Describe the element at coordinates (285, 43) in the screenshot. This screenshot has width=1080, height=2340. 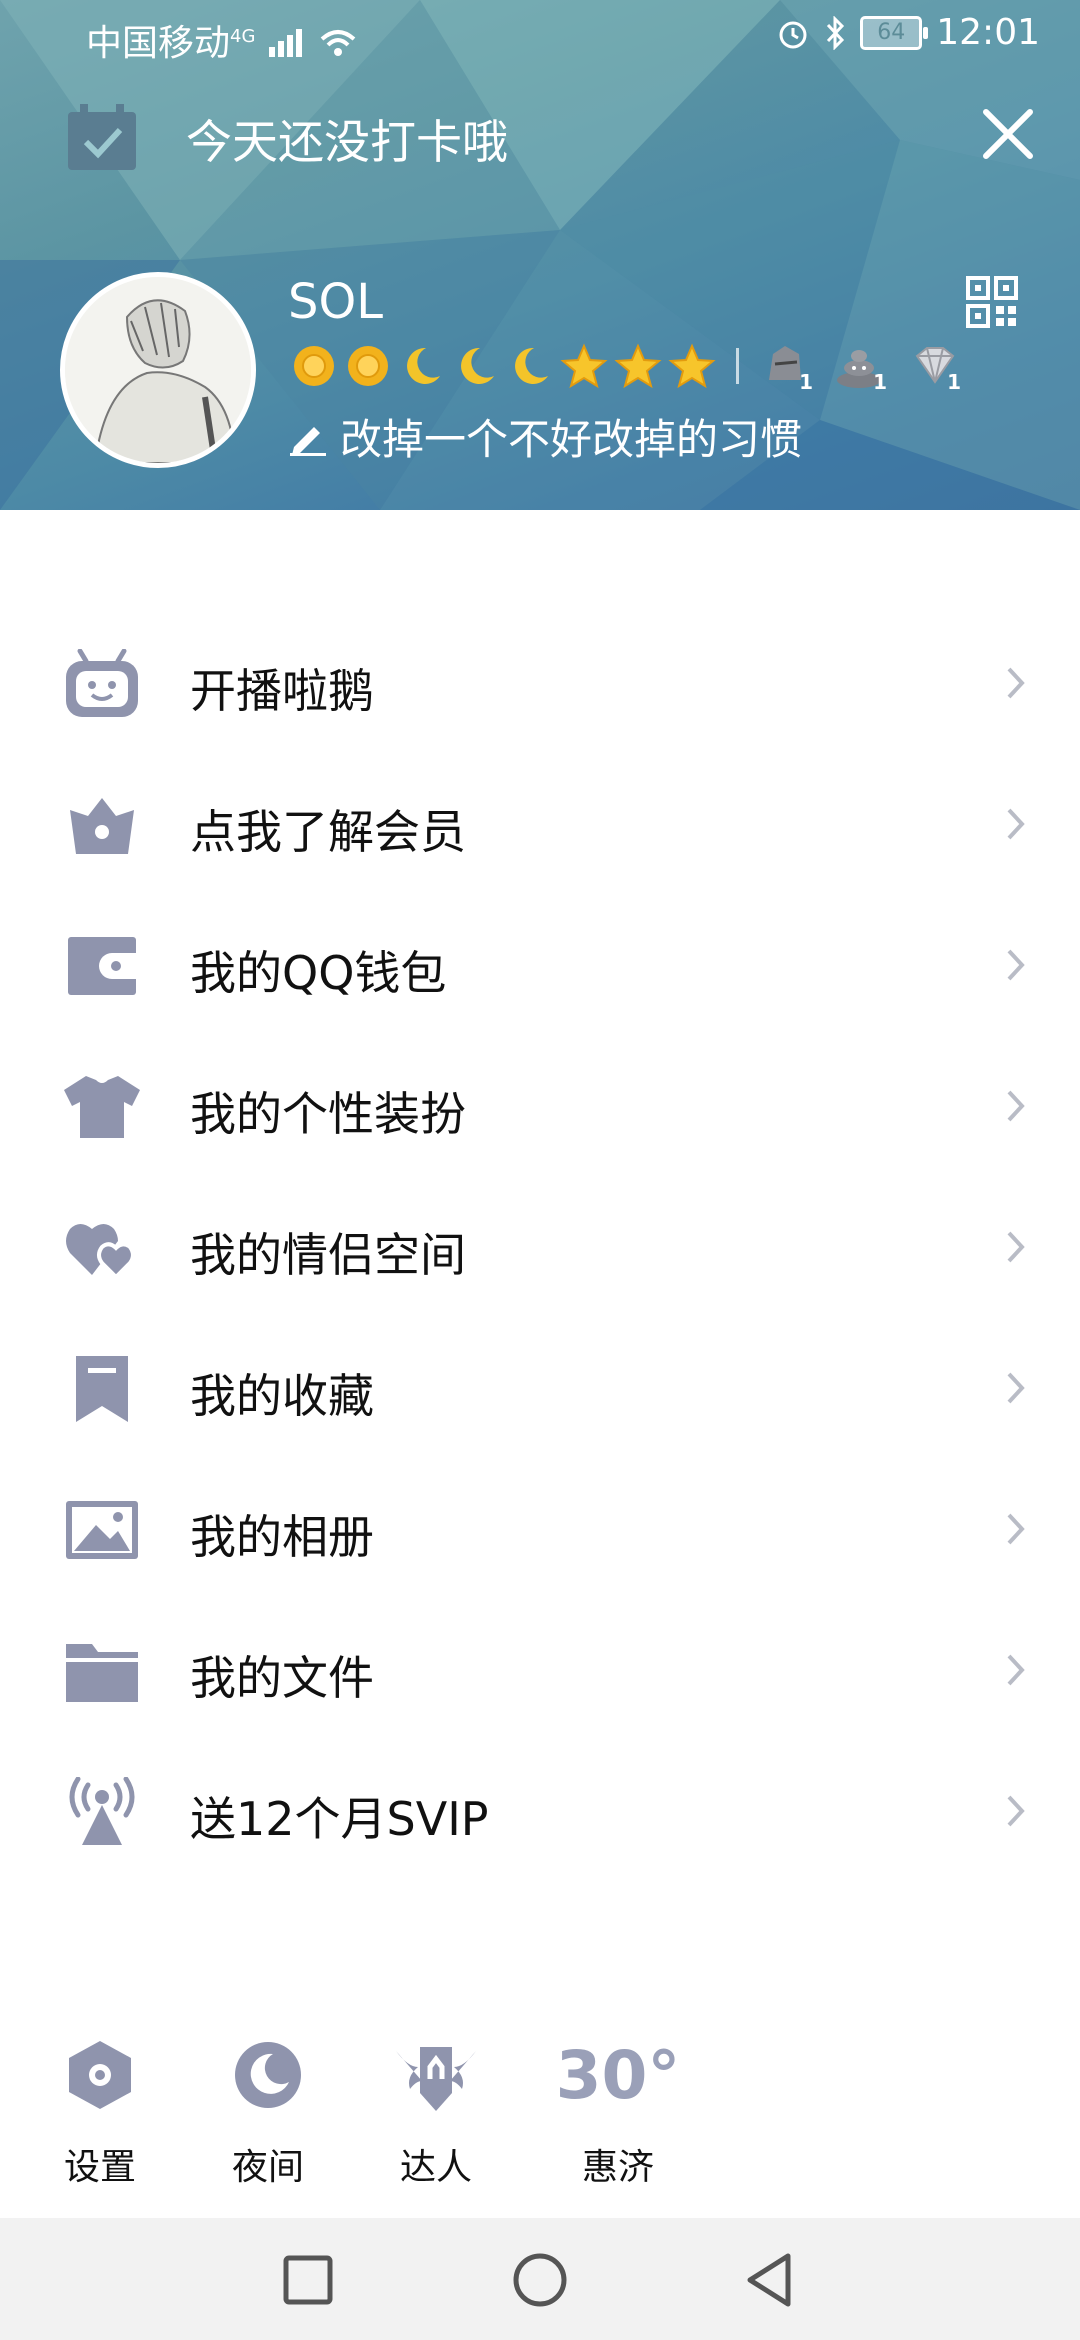
I see `signal-icon` at that location.